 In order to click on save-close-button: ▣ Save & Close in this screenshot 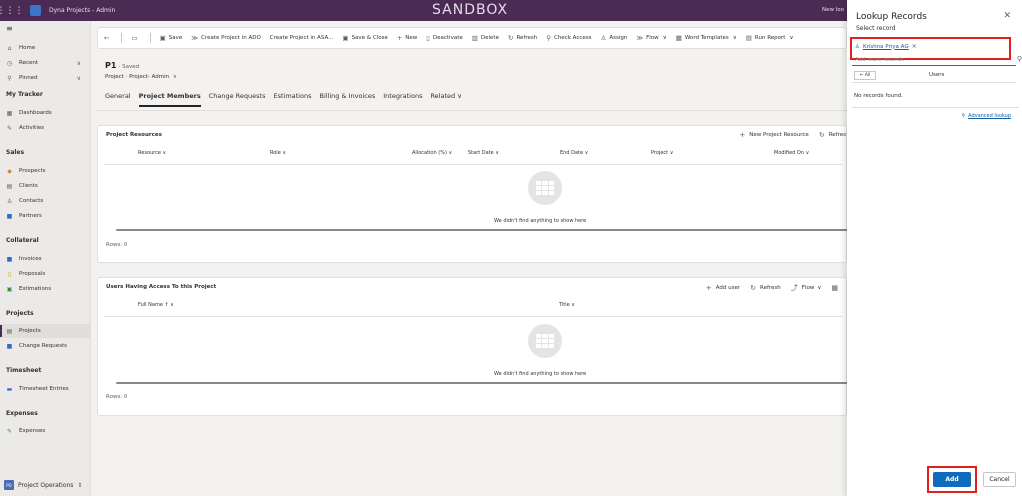, I will do `click(364, 38)`.